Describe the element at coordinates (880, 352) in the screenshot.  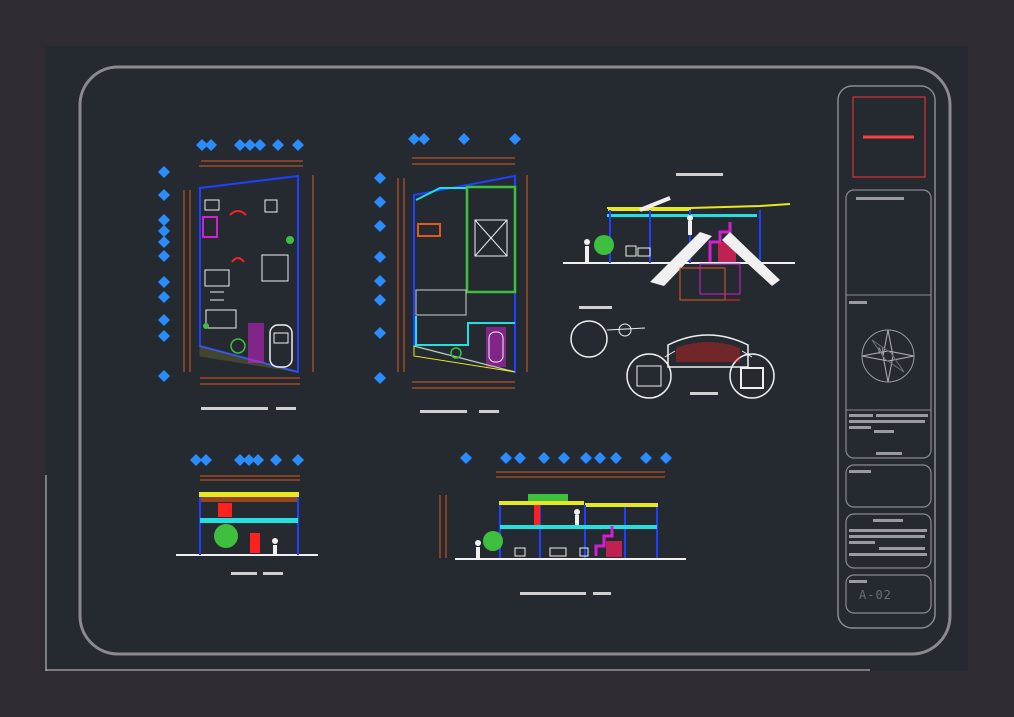
I see `svg-text: N` at that location.